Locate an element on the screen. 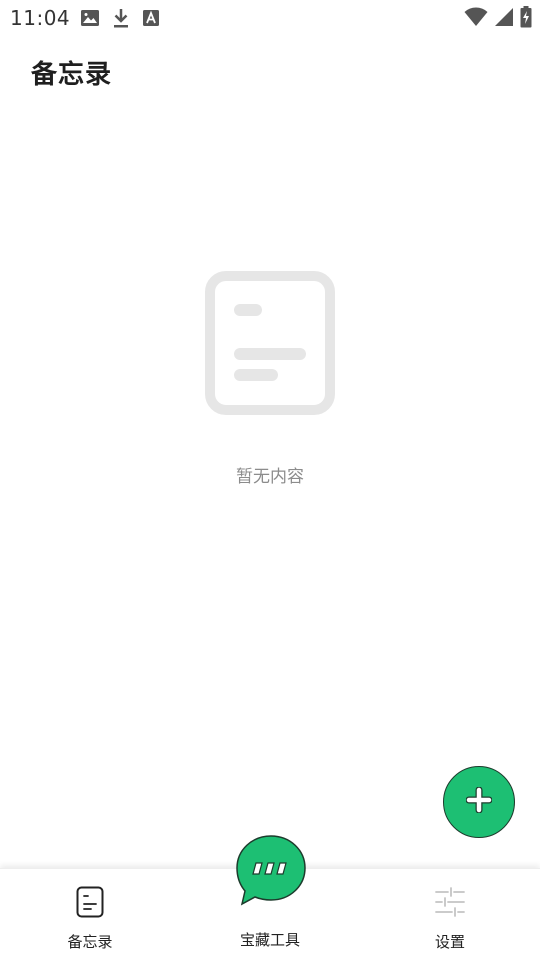  nav-label-tools: 宝藏工具 is located at coordinates (269, 940).